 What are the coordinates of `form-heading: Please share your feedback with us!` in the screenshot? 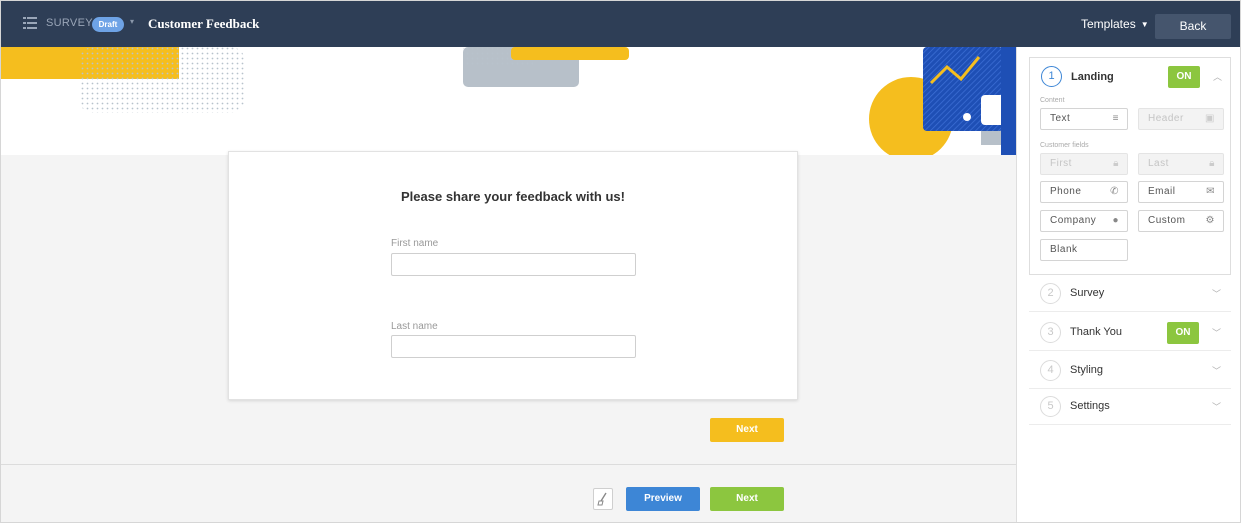 It's located at (513, 196).